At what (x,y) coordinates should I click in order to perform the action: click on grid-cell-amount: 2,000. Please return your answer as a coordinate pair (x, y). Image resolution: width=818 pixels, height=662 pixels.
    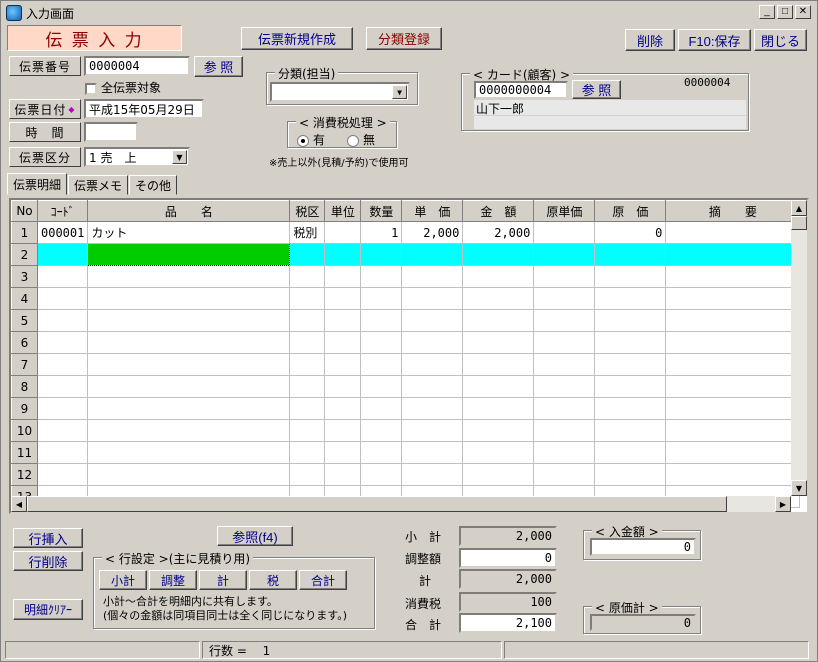
    Looking at the image, I should click on (498, 232).